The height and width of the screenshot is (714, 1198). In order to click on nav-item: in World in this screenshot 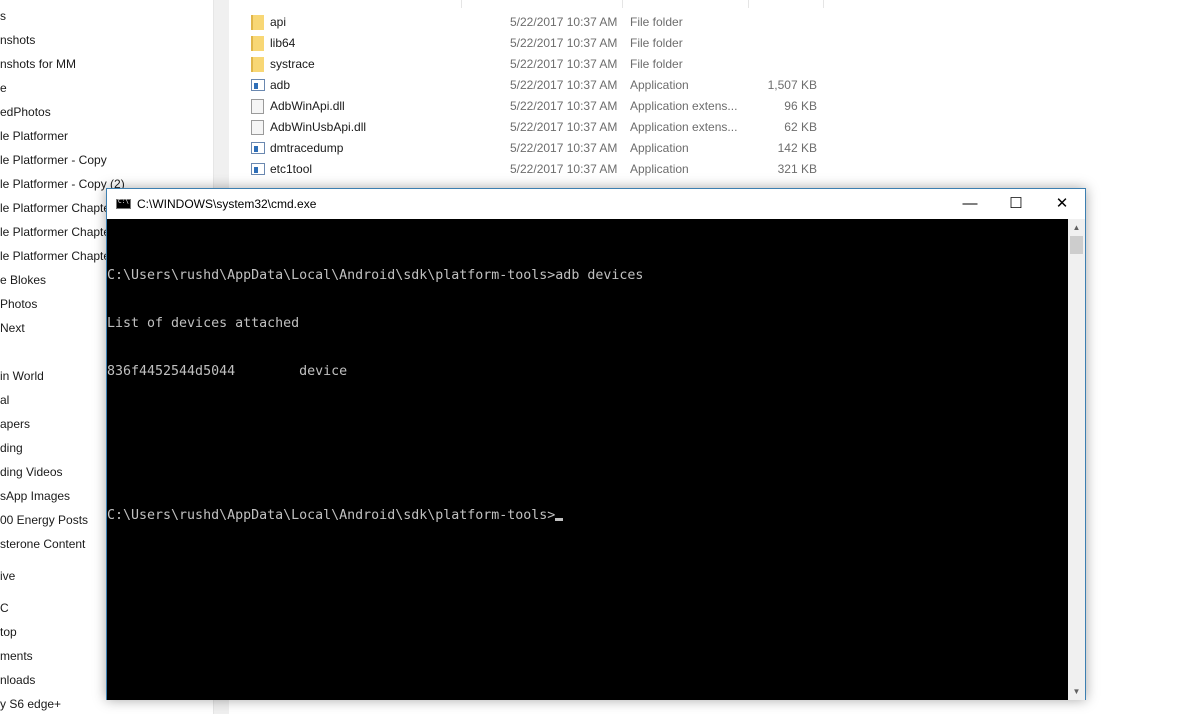, I will do `click(22, 376)`.